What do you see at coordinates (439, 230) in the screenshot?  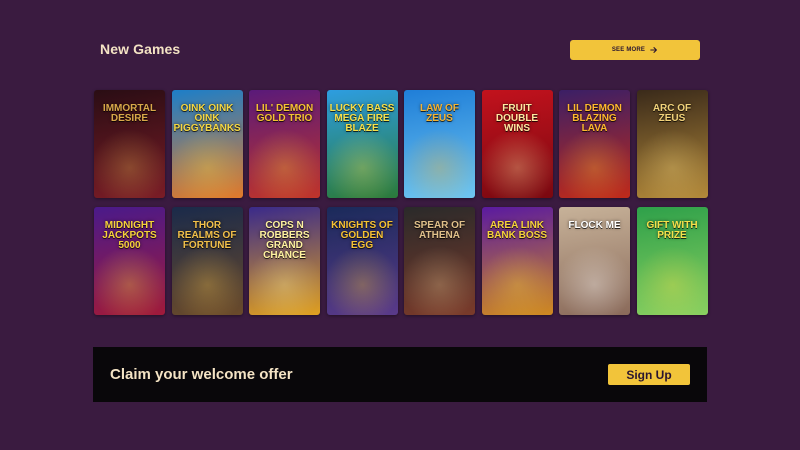 I see `game-title: SPEAR OF ATHENA` at bounding box center [439, 230].